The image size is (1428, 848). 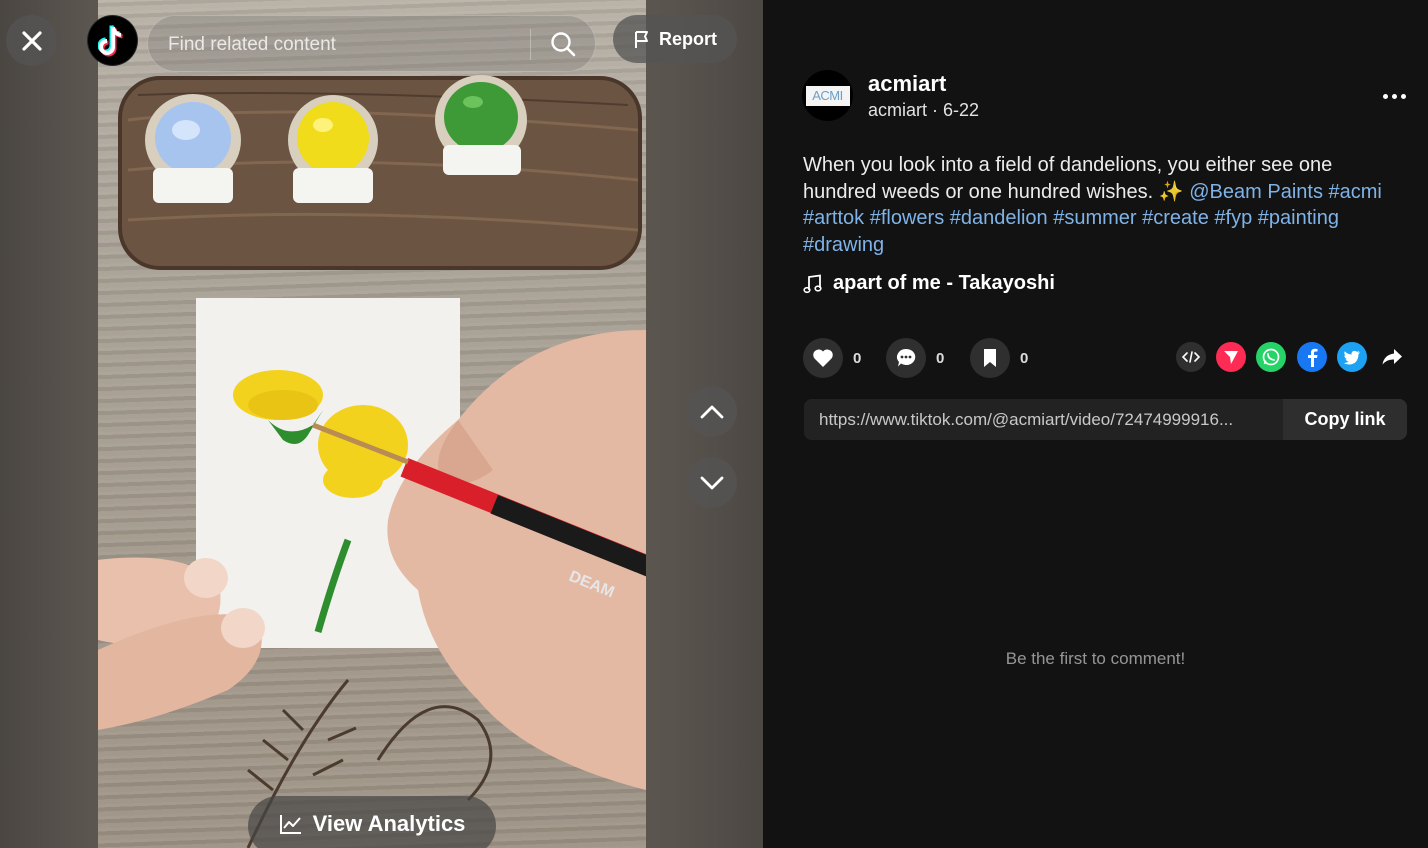 I want to click on hashtag-link: #flowers, so click(x=907, y=218).